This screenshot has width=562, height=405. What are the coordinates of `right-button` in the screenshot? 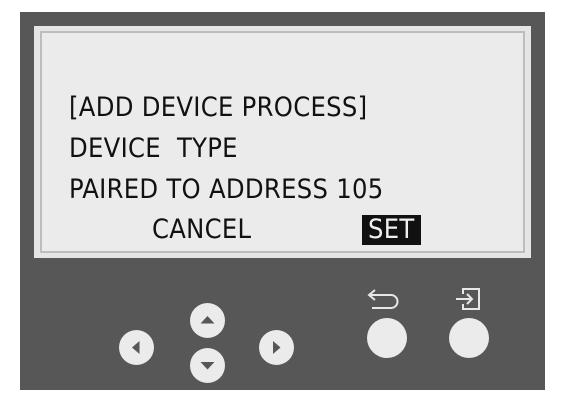 It's located at (276, 347).